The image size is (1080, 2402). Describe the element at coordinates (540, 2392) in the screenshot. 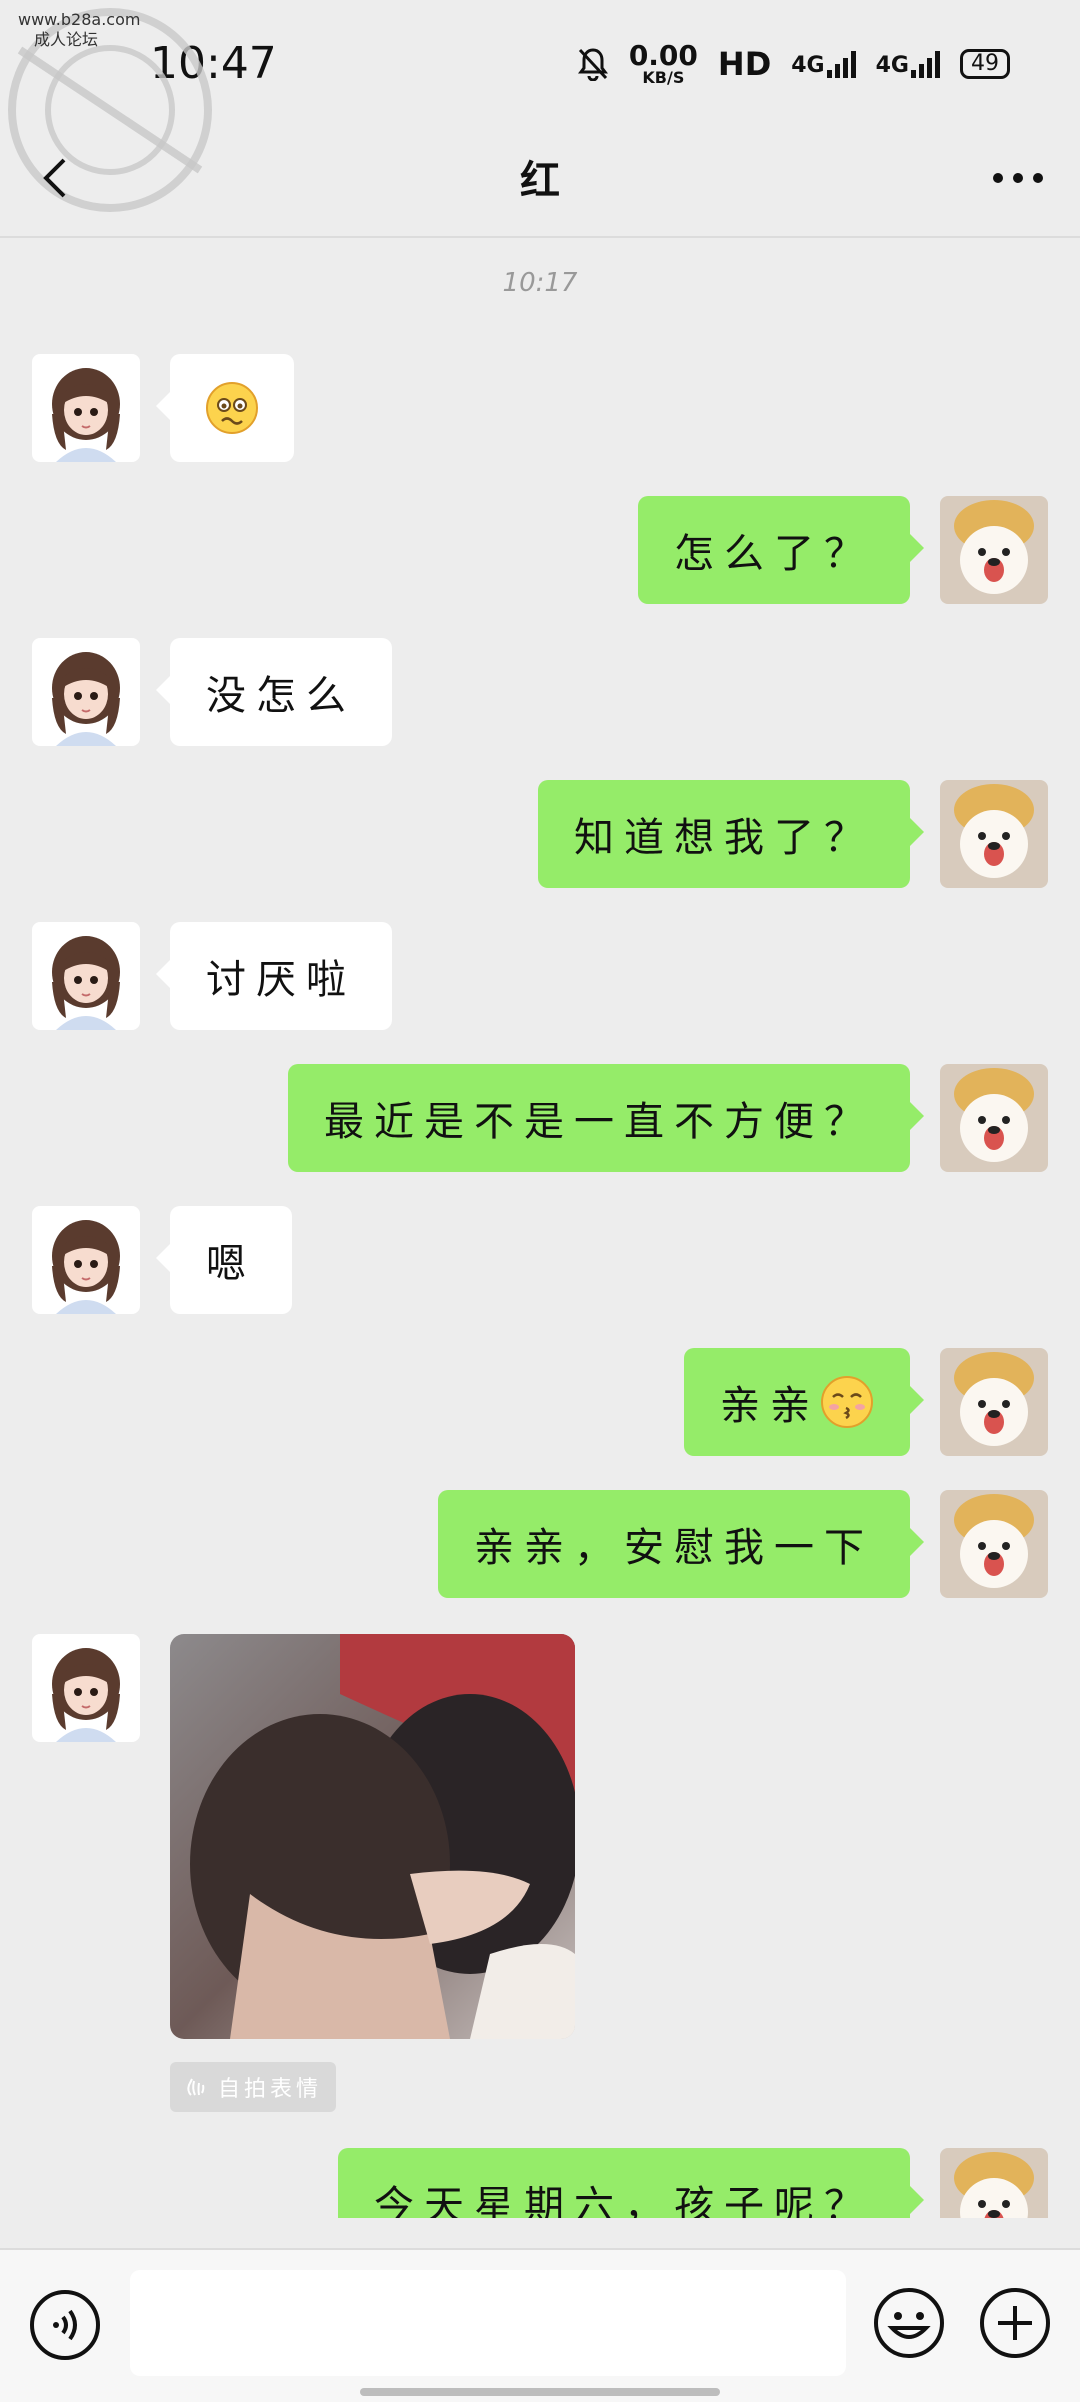

I see `home-indicator` at that location.